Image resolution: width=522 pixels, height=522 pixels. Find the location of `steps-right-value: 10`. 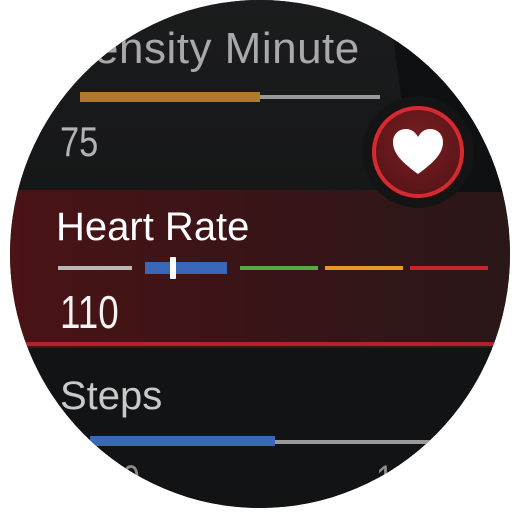

steps-right-value: 10 is located at coordinates (394, 480).